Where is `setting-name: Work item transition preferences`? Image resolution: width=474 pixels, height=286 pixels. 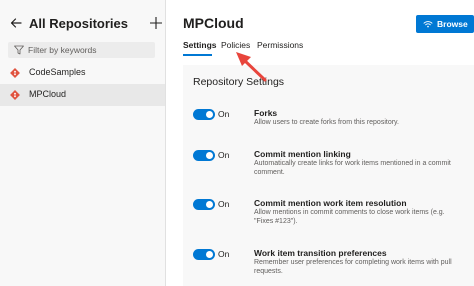
setting-name: Work item transition preferences is located at coordinates (320, 253).